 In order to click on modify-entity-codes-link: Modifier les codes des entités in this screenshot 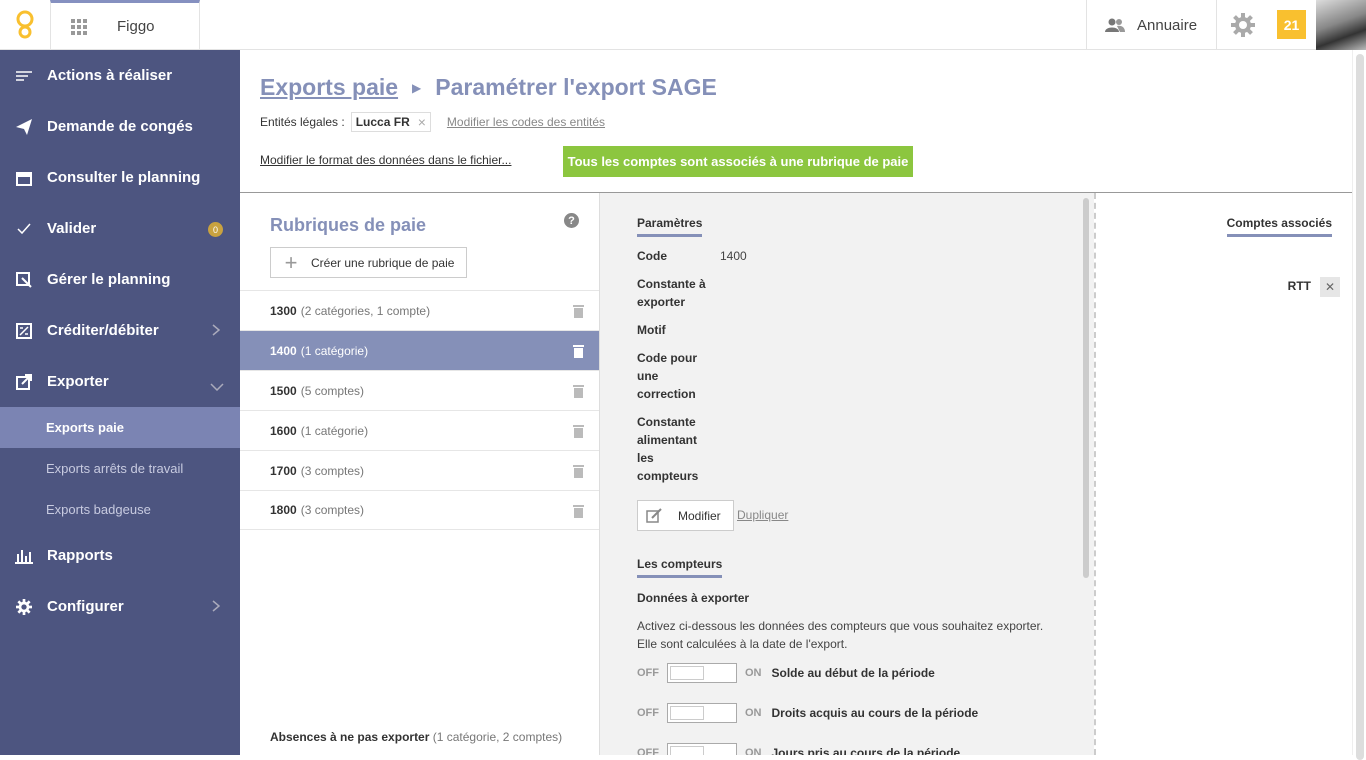, I will do `click(526, 122)`.